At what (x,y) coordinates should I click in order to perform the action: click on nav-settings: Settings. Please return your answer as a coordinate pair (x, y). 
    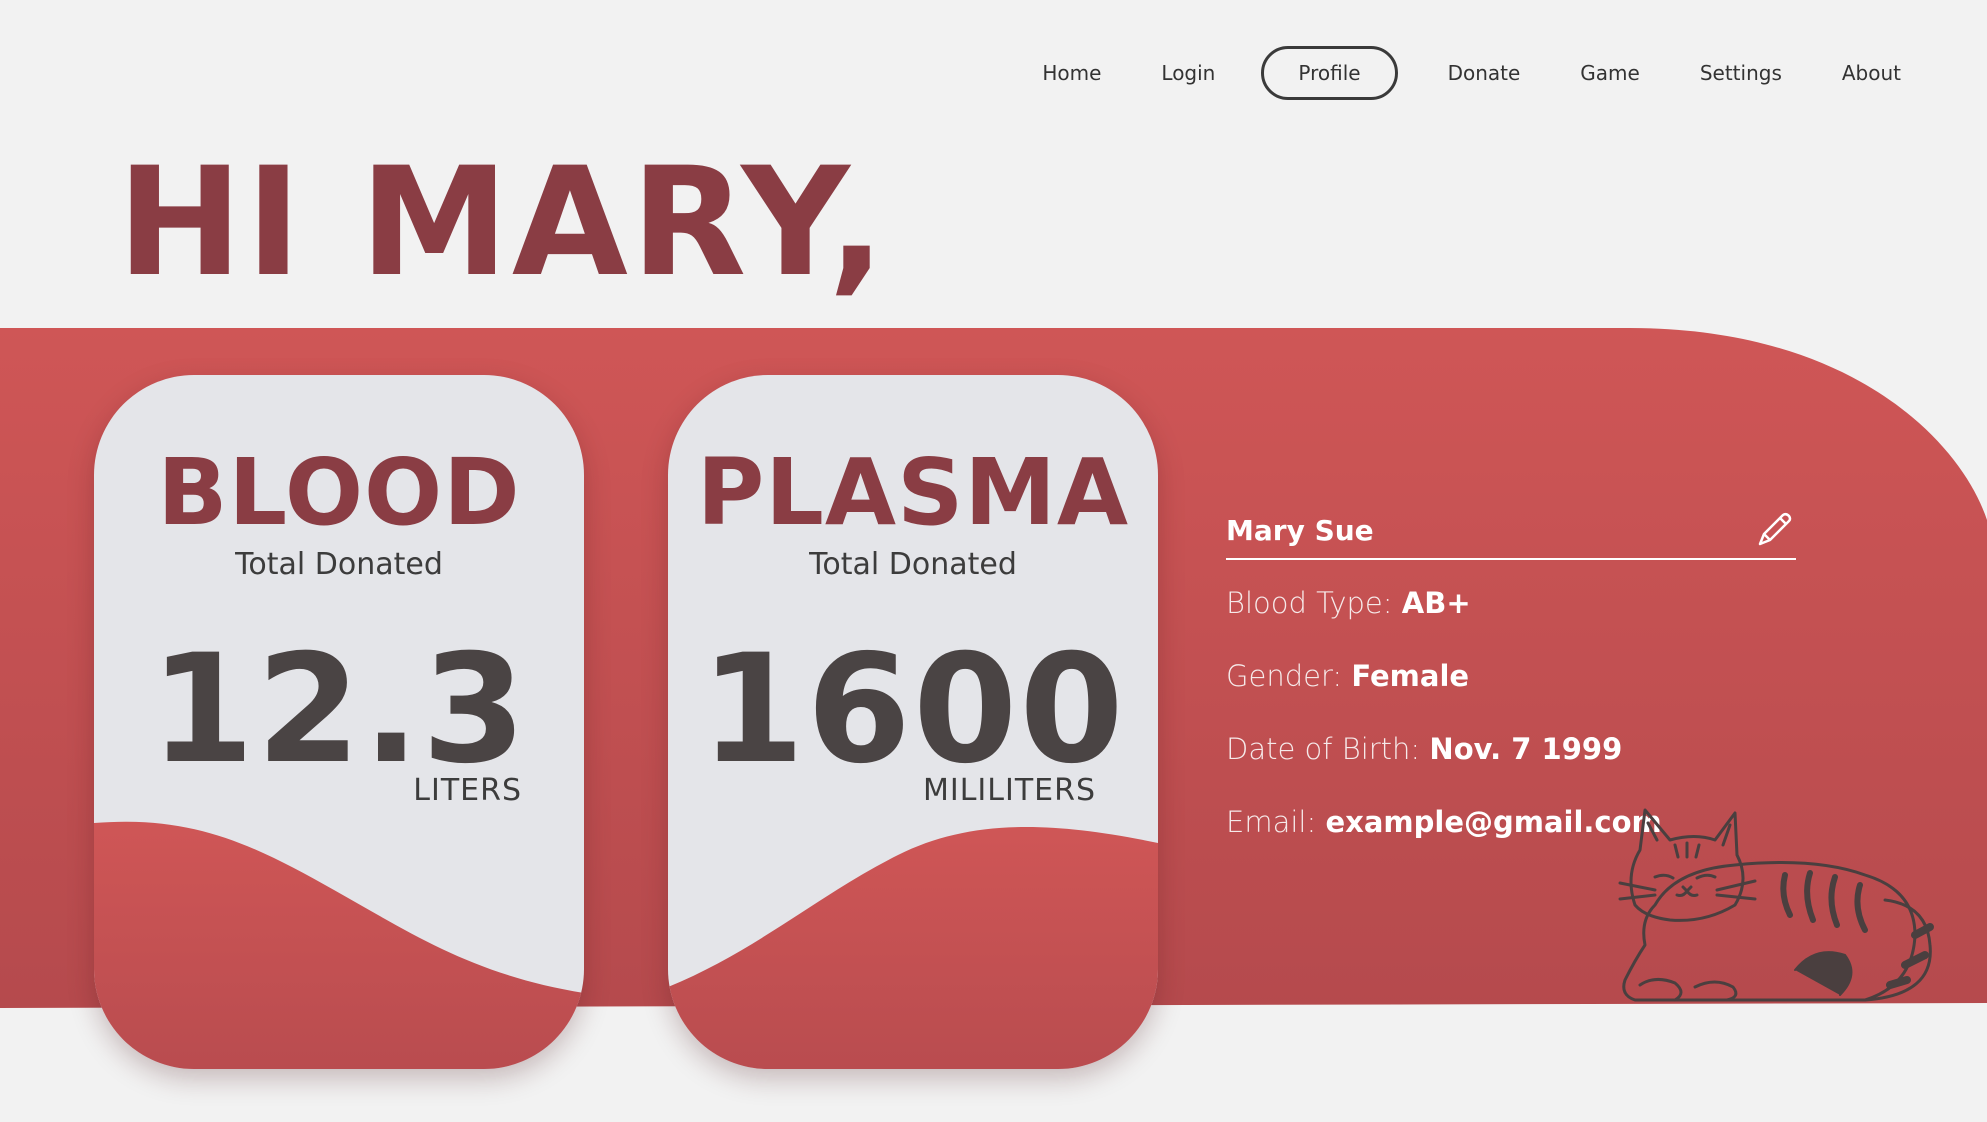
    Looking at the image, I should click on (1741, 73).